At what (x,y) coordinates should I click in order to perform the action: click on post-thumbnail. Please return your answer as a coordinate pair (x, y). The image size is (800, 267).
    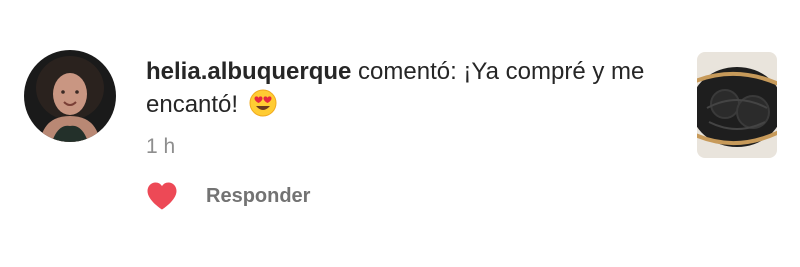
    Looking at the image, I should click on (737, 105).